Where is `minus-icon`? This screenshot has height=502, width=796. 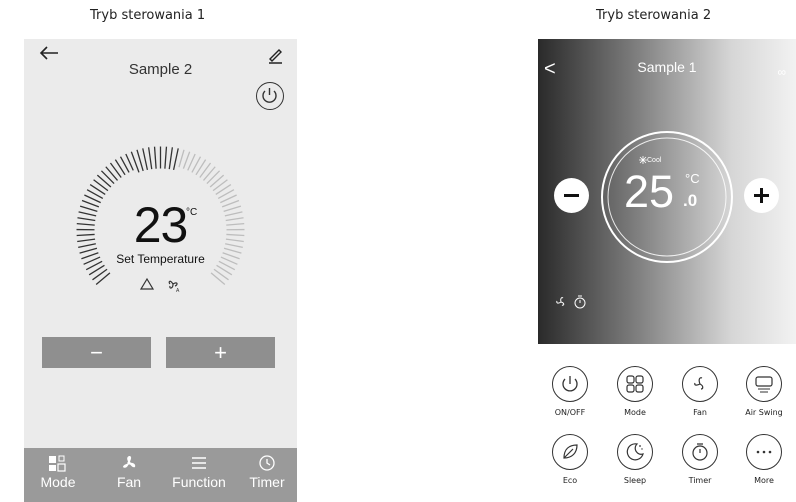
minus-icon is located at coordinates (571, 195).